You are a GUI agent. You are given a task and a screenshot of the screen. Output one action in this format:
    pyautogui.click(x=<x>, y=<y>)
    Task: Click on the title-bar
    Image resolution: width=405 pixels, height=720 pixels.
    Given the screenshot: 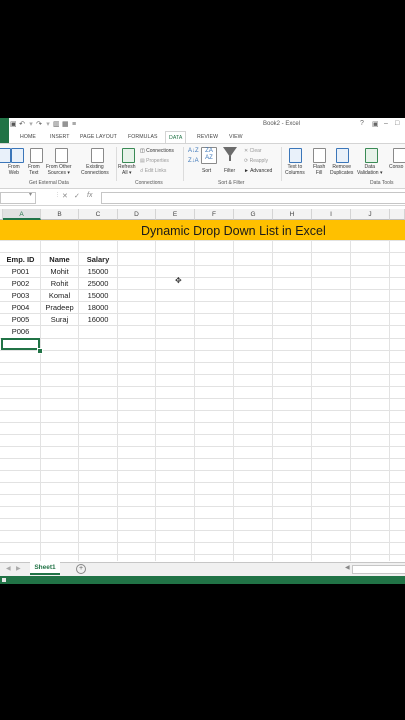 What is the action you would take?
    pyautogui.click(x=202, y=125)
    